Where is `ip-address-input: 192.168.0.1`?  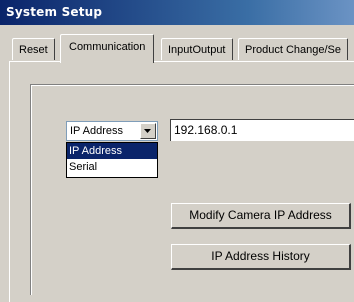
ip-address-input: 192.168.0.1 is located at coordinates (262, 130).